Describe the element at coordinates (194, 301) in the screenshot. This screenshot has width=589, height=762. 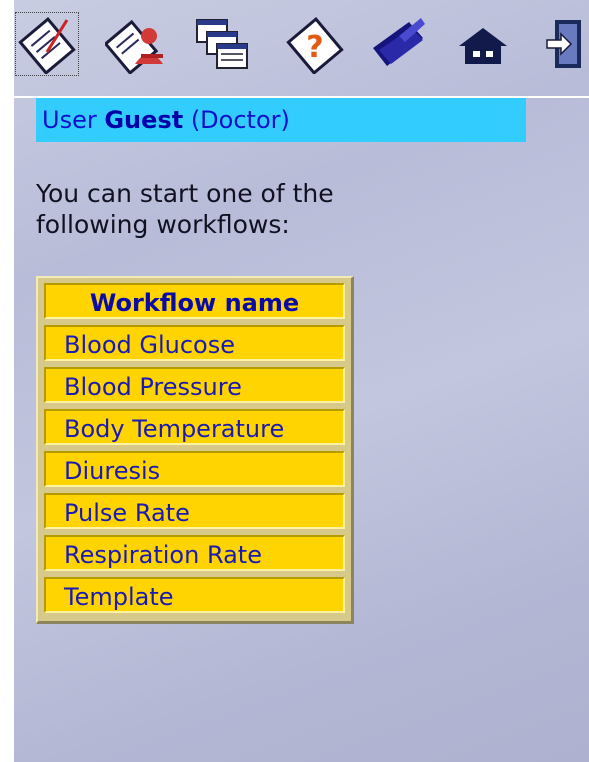
I see `workflow-table-header: Workflow name` at that location.